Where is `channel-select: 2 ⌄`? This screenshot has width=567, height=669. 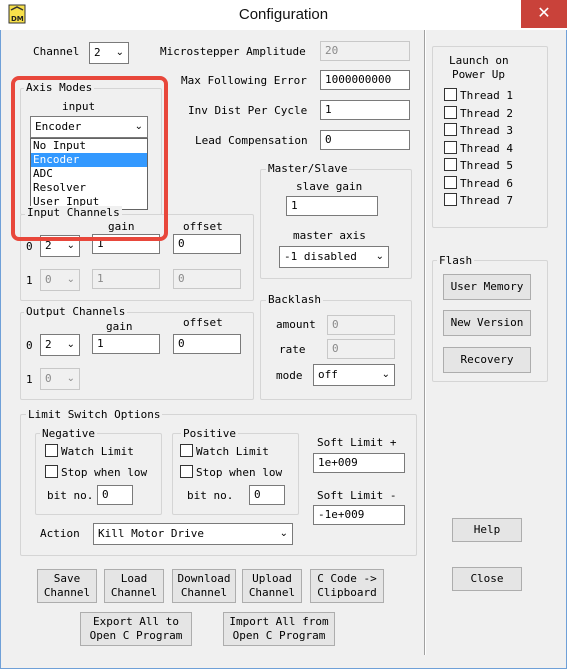 channel-select: 2 ⌄ is located at coordinates (109, 53).